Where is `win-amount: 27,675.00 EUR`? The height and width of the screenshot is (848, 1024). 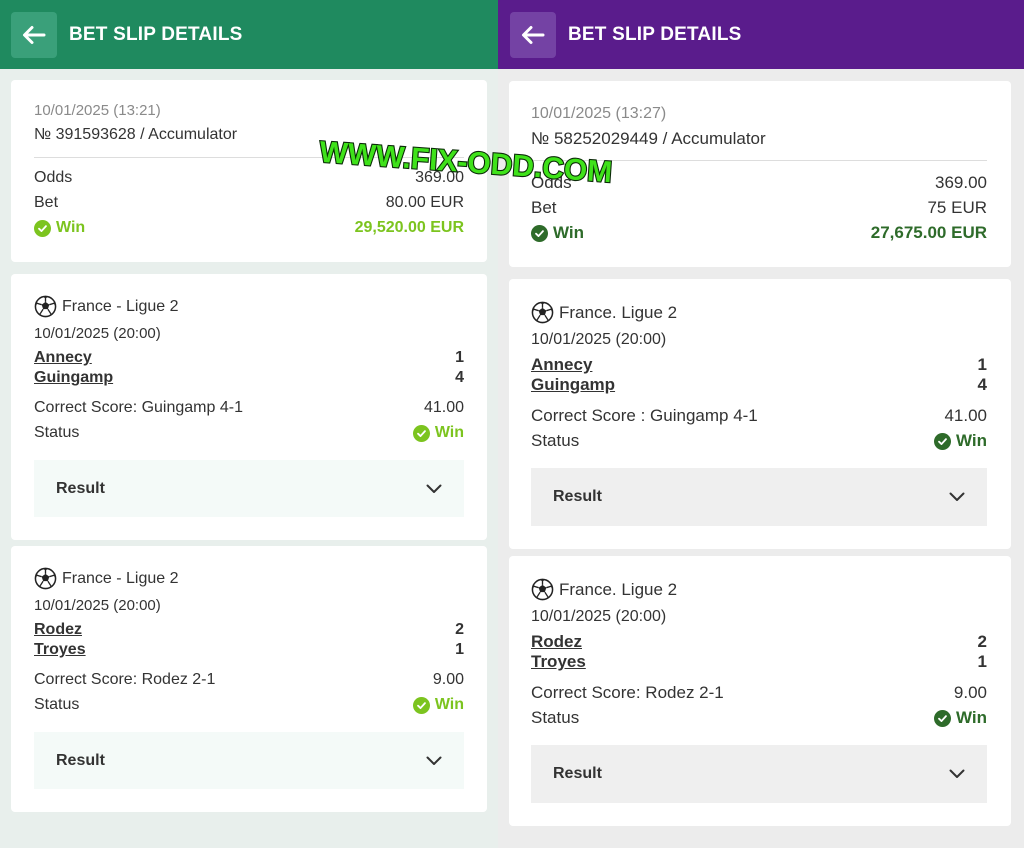 win-amount: 27,675.00 EUR is located at coordinates (928, 232).